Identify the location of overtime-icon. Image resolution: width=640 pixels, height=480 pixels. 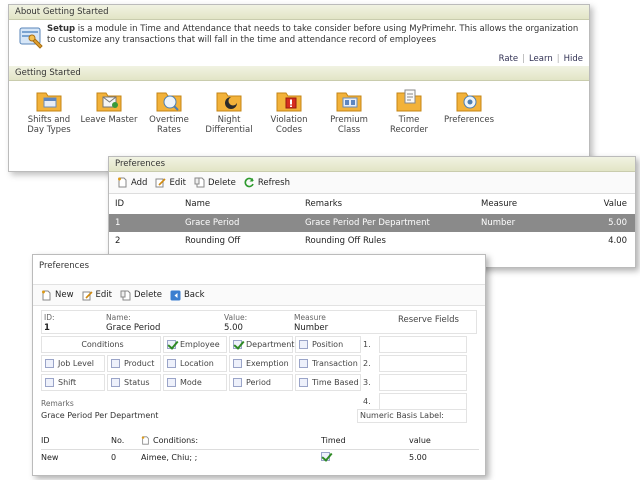
(169, 102).